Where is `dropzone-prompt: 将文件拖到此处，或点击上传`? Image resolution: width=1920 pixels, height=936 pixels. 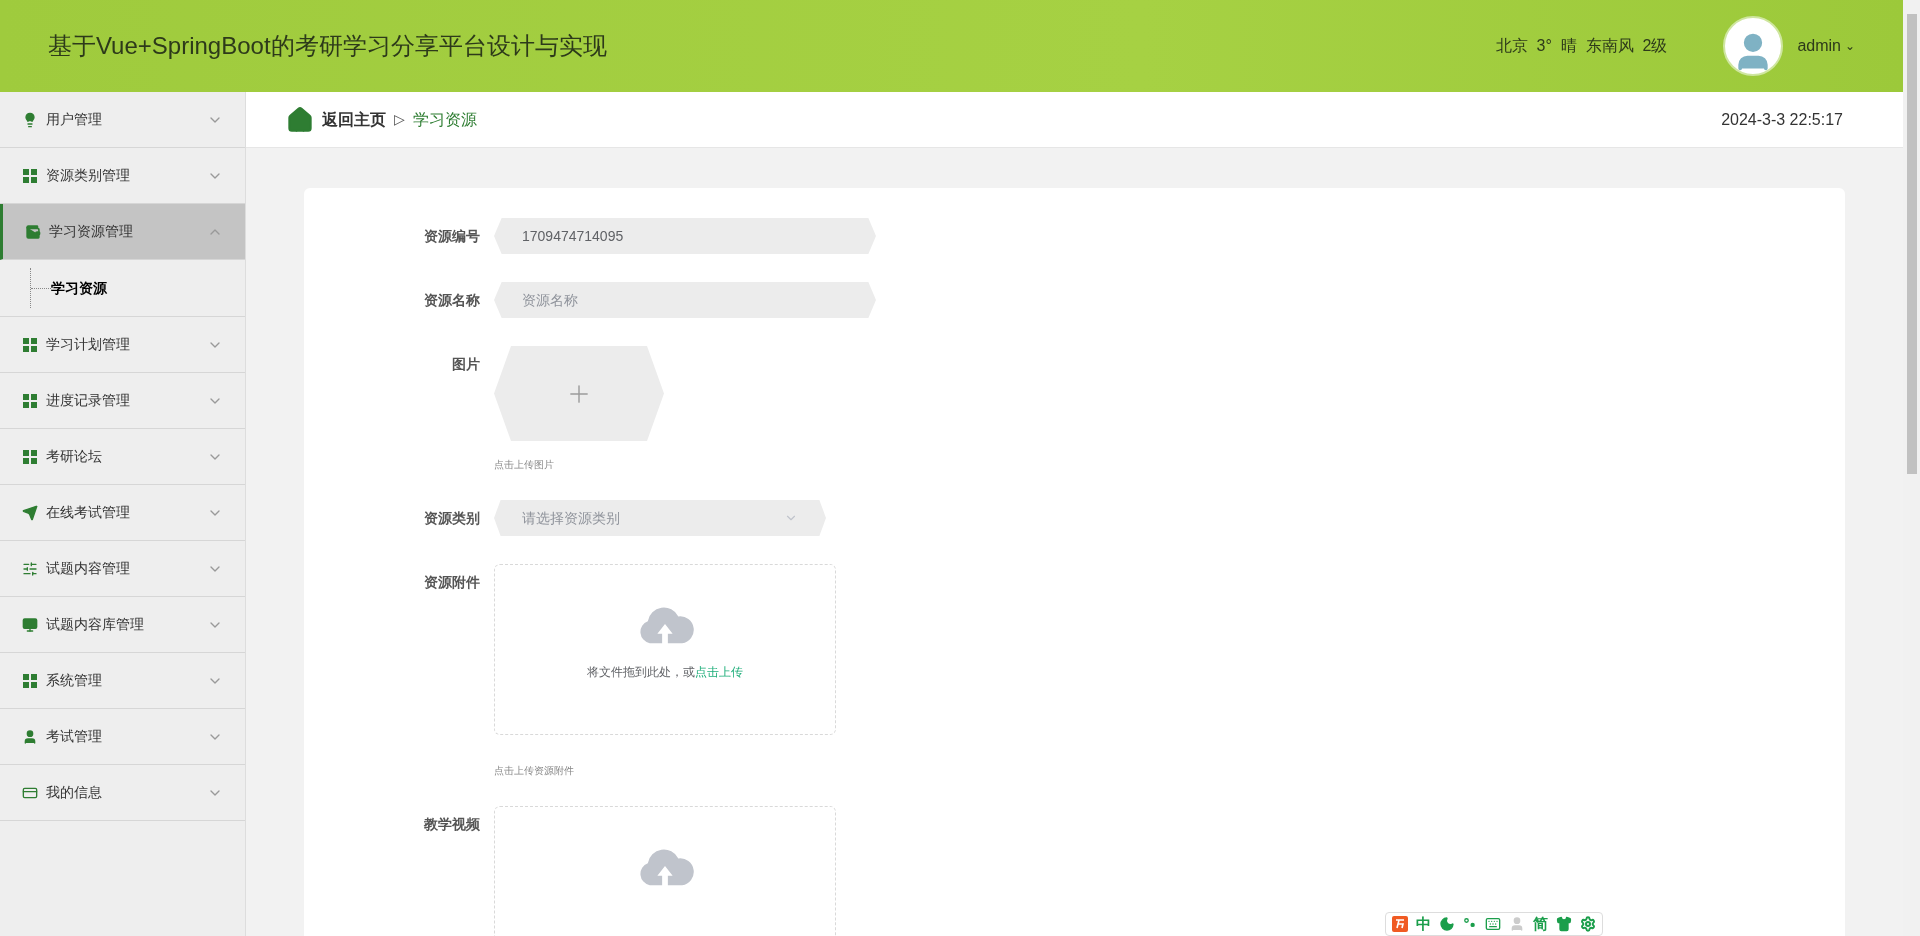 dropzone-prompt: 将文件拖到此处，或点击上传 is located at coordinates (665, 672).